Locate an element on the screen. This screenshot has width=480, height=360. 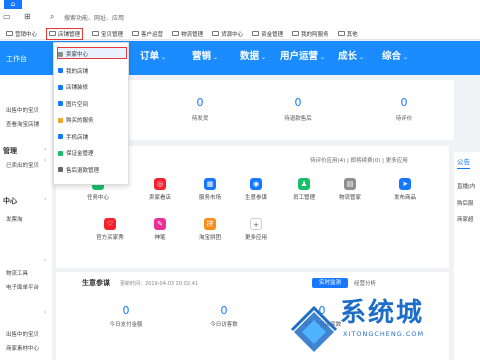
bookmark-item: 资金管理 is located at coordinates (267, 34).